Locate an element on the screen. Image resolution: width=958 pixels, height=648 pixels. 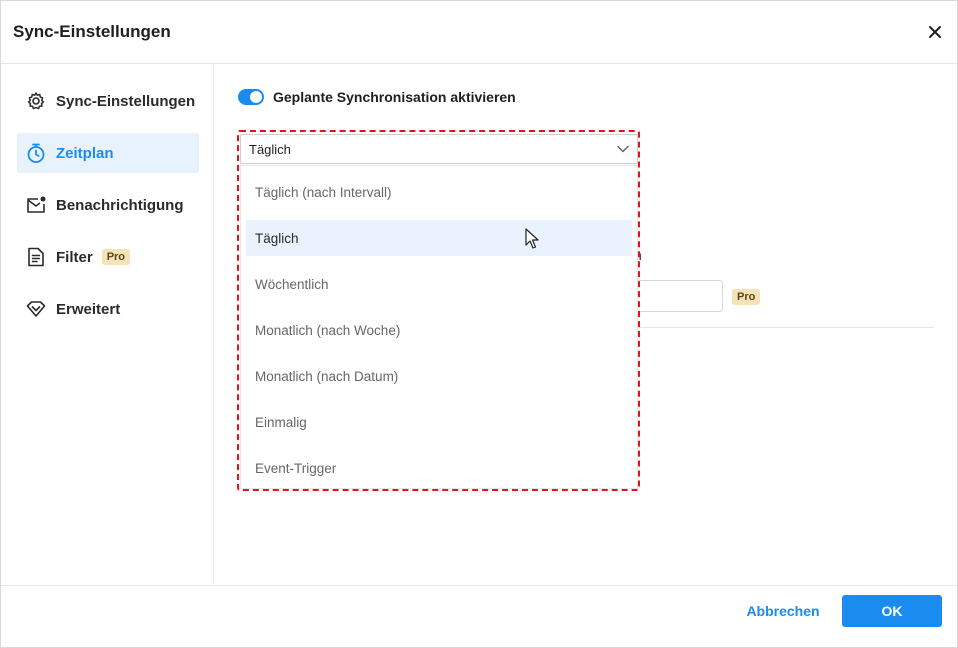
sidebar-item-advanced: Erweitert is located at coordinates (108, 309).